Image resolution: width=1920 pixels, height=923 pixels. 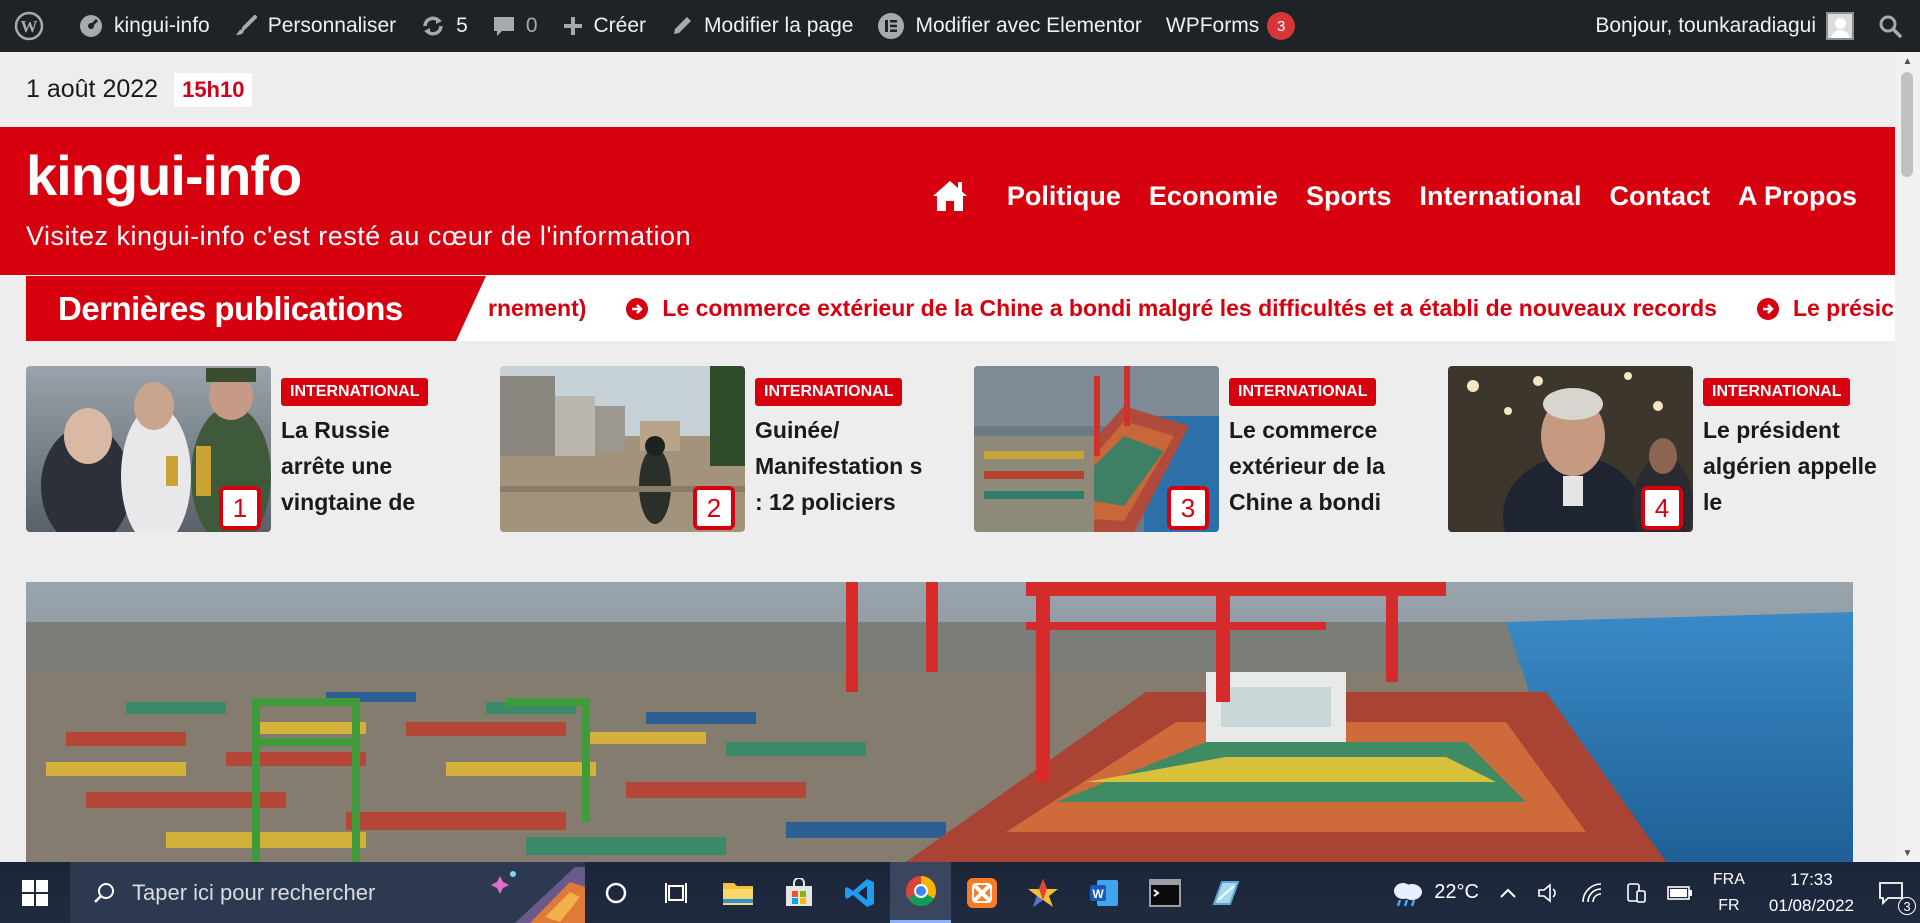 I want to click on network-button, so click(x=1593, y=892).